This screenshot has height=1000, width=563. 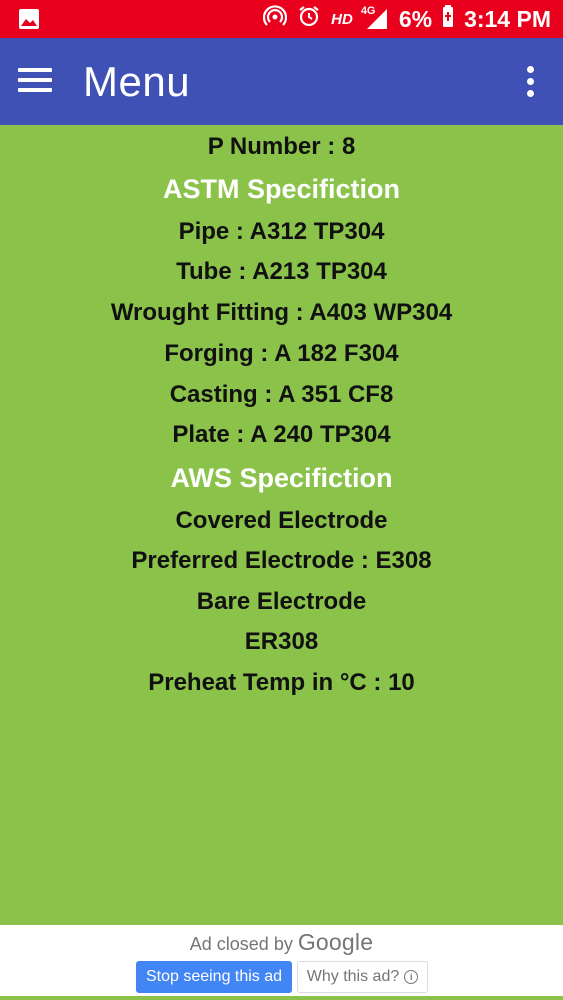 What do you see at coordinates (281, 478) in the screenshot?
I see `aws-heading: AWS Specifiction` at bounding box center [281, 478].